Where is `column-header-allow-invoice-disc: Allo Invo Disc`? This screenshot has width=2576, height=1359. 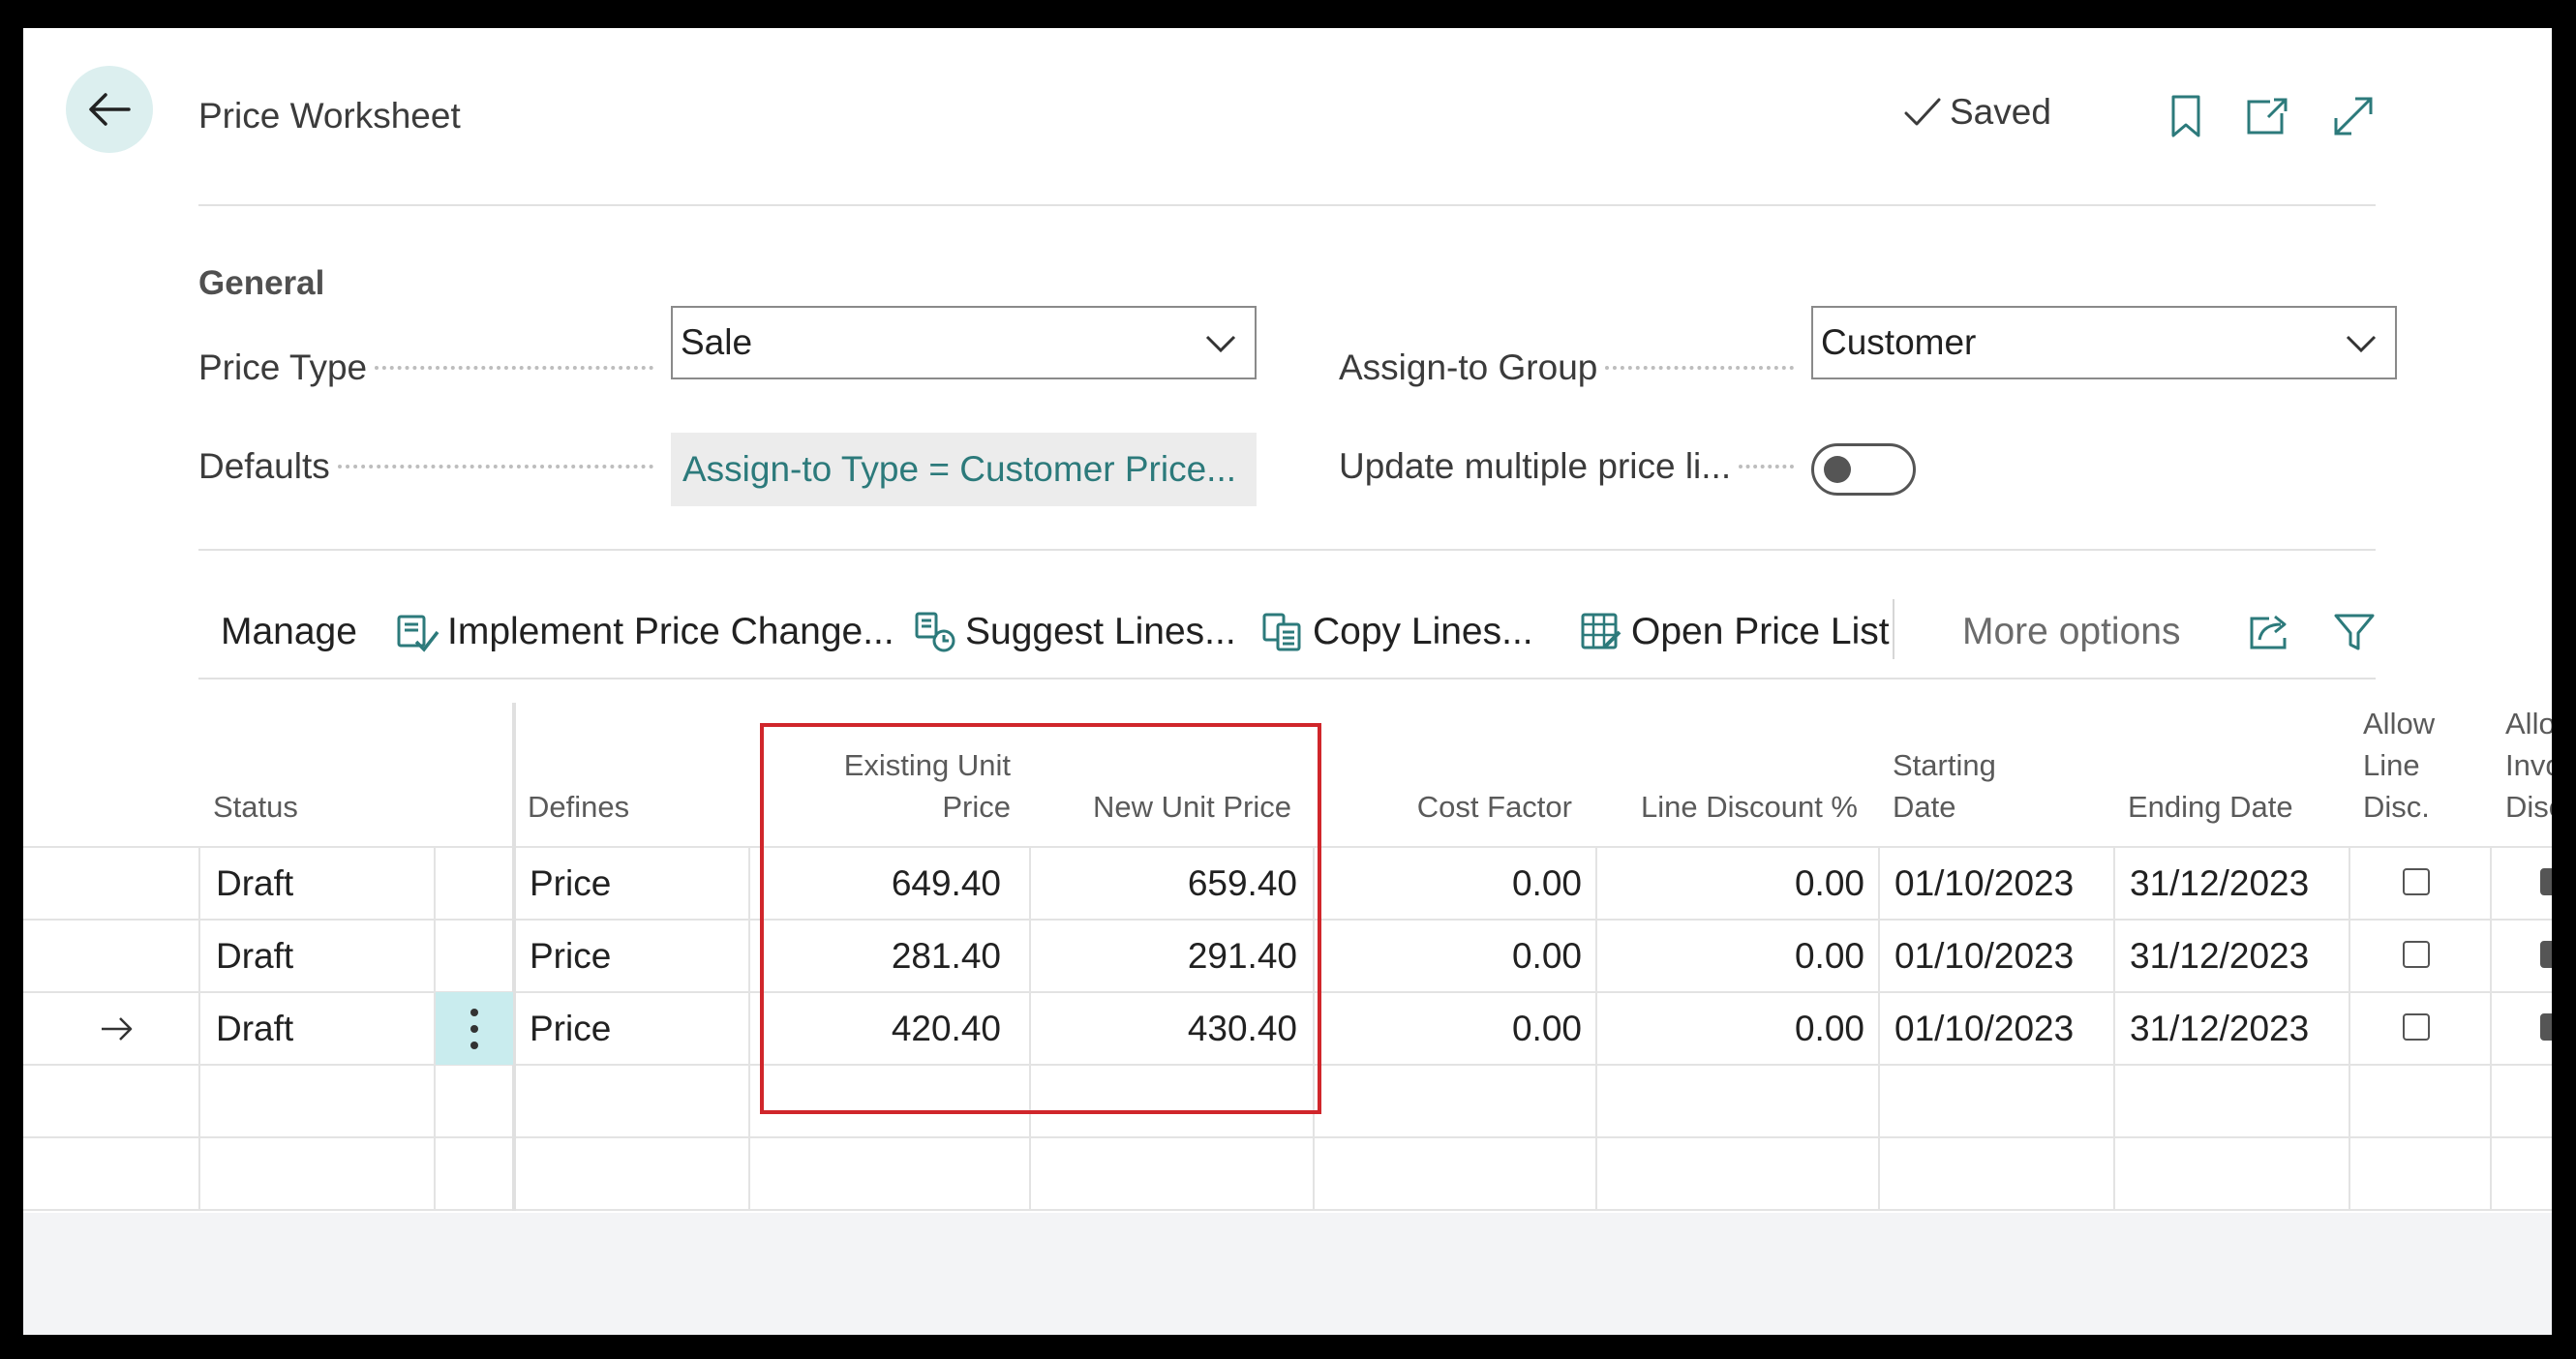 column-header-allow-invoice-disc: Allo Invo Disc is located at coordinates (2528, 765).